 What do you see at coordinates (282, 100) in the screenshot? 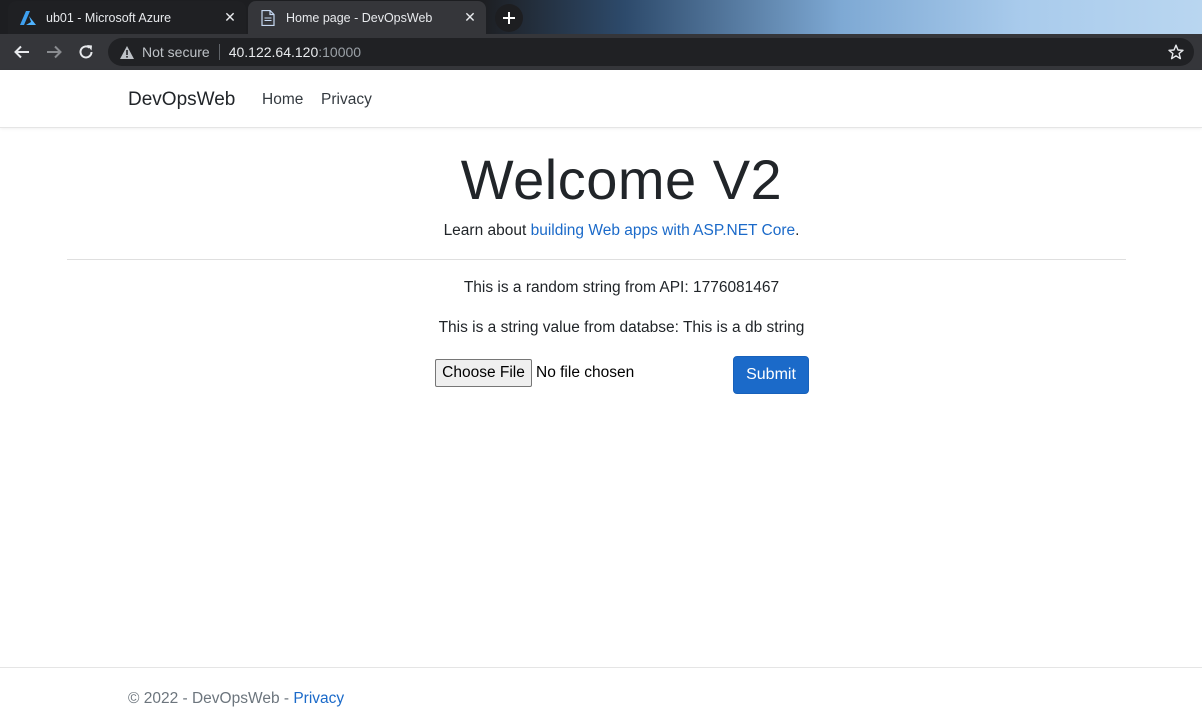
I see `nav-link-home: Home` at bounding box center [282, 100].